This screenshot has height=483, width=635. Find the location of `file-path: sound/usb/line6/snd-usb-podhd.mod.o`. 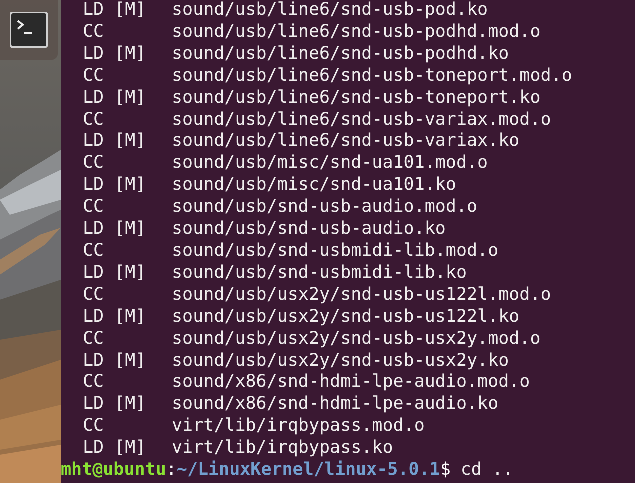

file-path: sound/usb/line6/snd-usb-podhd.mod.o is located at coordinates (356, 33).